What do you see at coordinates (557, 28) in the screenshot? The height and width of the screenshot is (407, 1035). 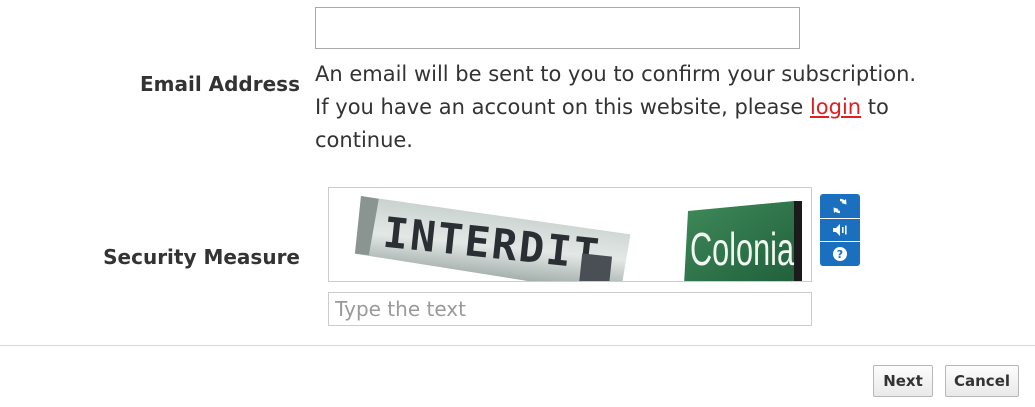 I see `email-input` at bounding box center [557, 28].